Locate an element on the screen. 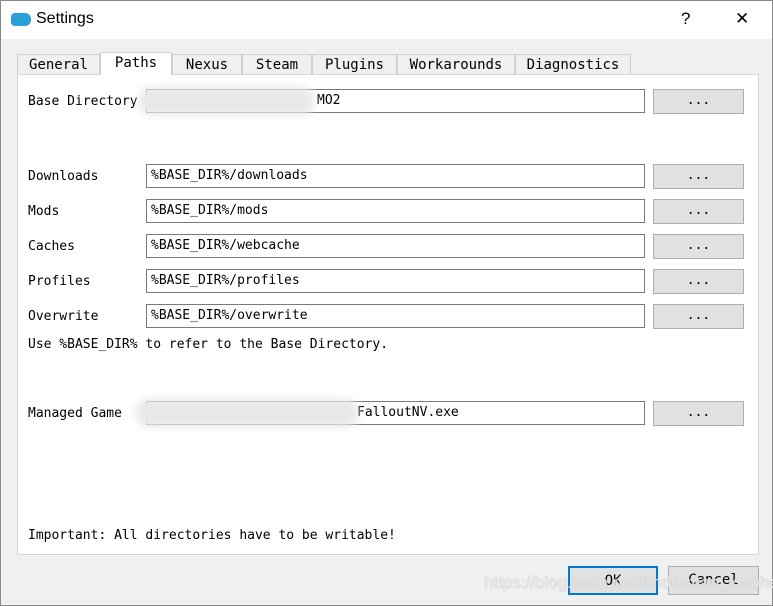  tab-plugins: Plugins is located at coordinates (354, 64).